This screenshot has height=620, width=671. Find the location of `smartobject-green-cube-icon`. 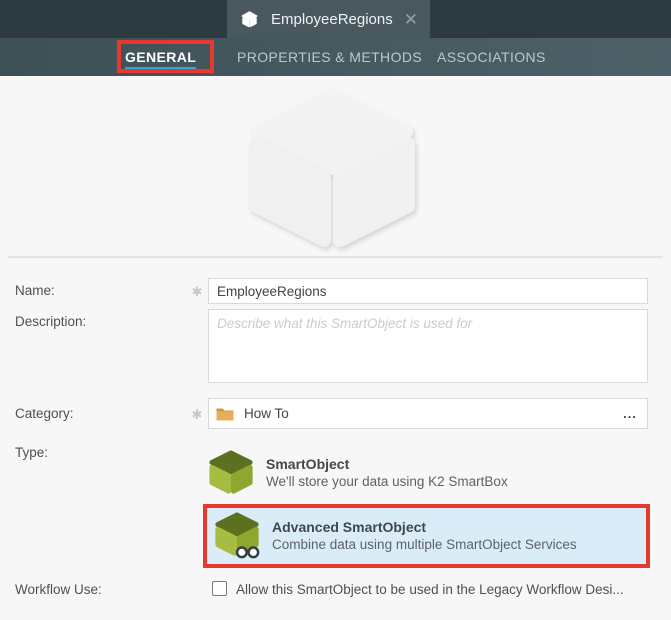

smartobject-green-cube-icon is located at coordinates (231, 472).